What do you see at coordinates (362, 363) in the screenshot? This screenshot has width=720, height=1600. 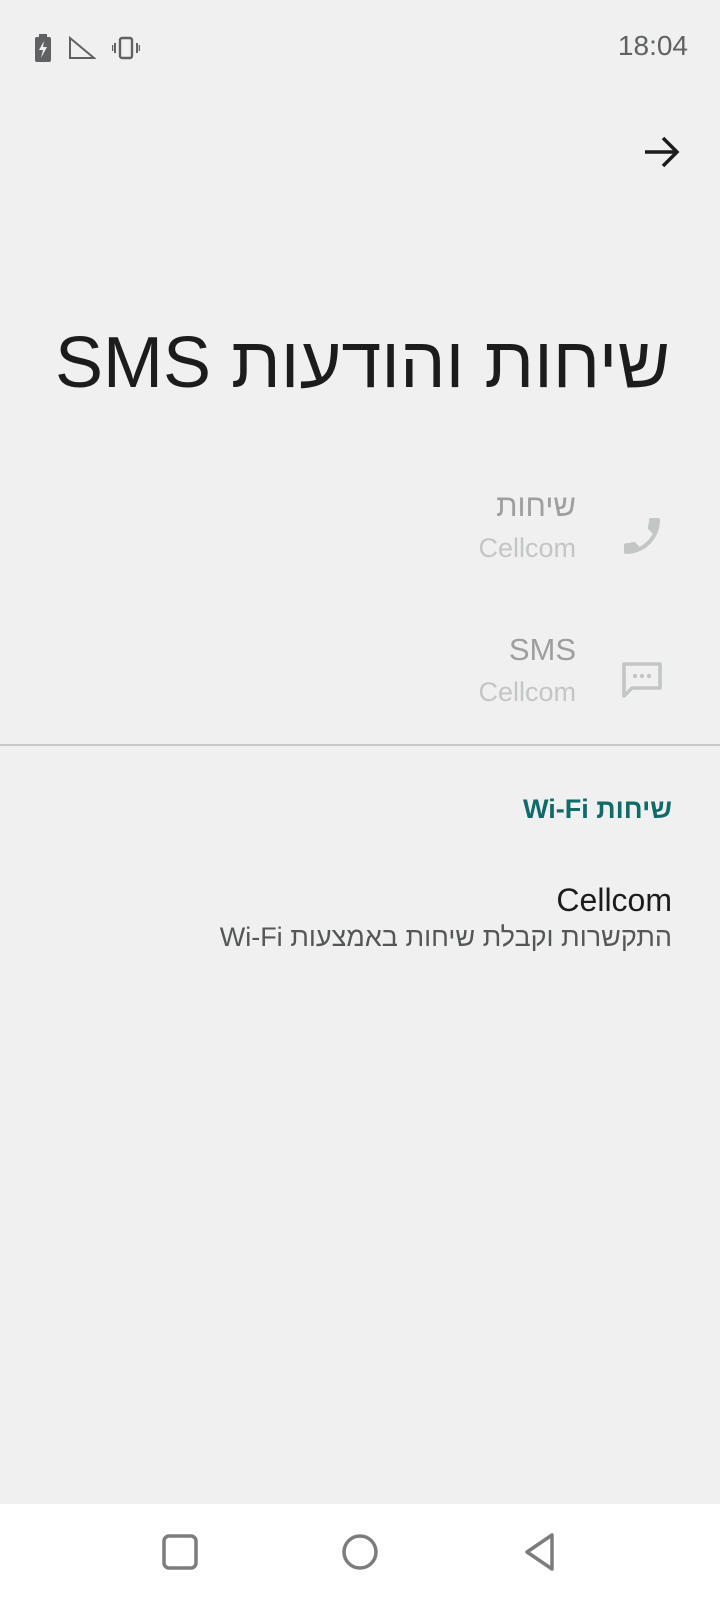 I see `page-title: שיחות והודעות SMS` at bounding box center [362, 363].